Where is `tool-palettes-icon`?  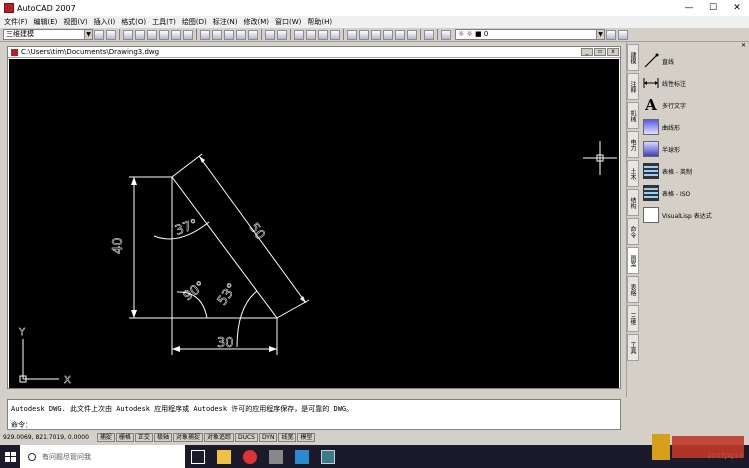
tool-palettes-icon is located at coordinates (376, 34).